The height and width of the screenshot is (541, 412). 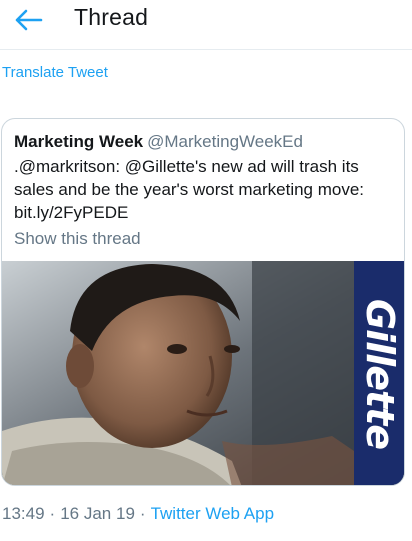 I want to click on gillette-logo-panel: Gillette, so click(x=379, y=373).